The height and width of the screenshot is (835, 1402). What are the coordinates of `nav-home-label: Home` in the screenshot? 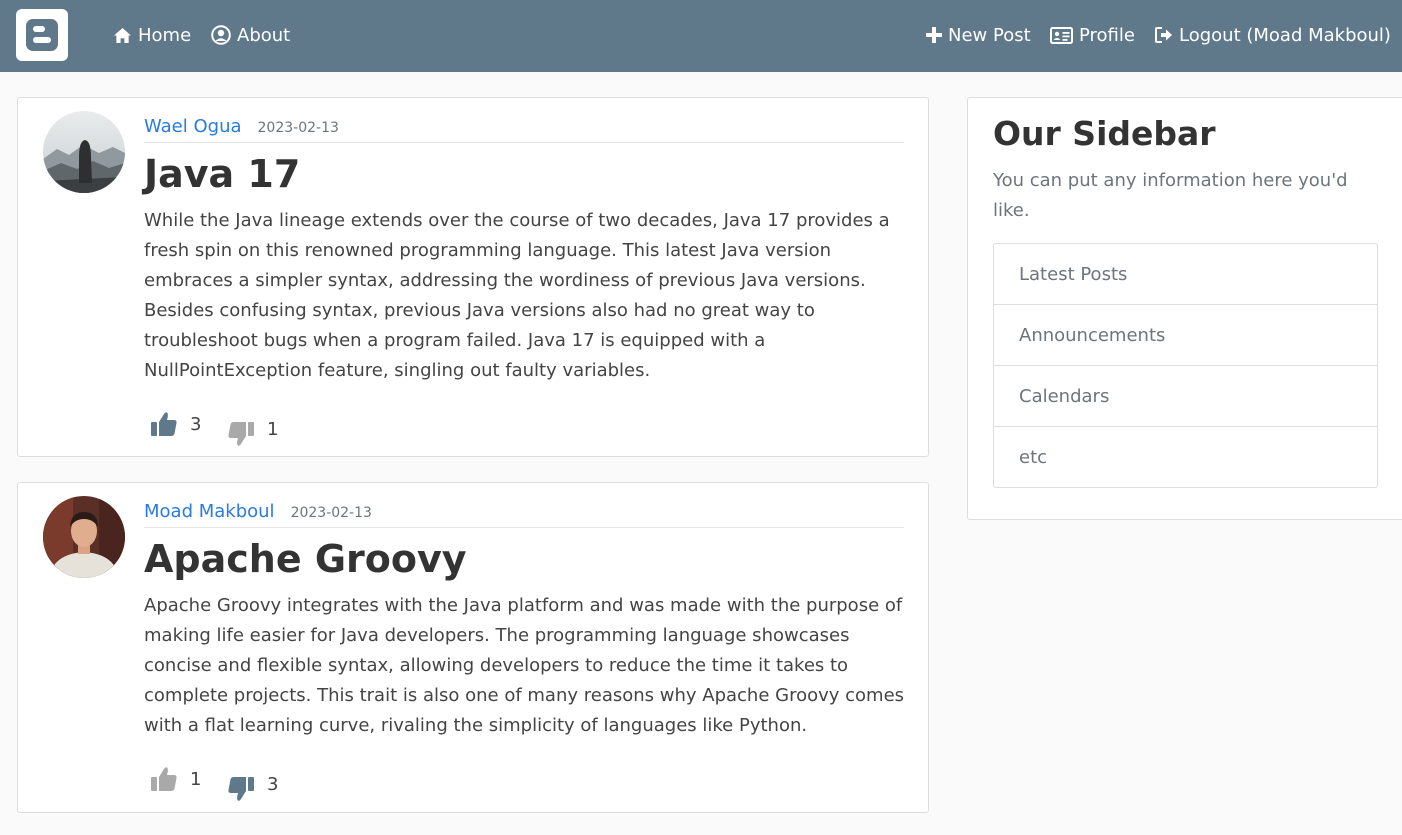 It's located at (165, 35).